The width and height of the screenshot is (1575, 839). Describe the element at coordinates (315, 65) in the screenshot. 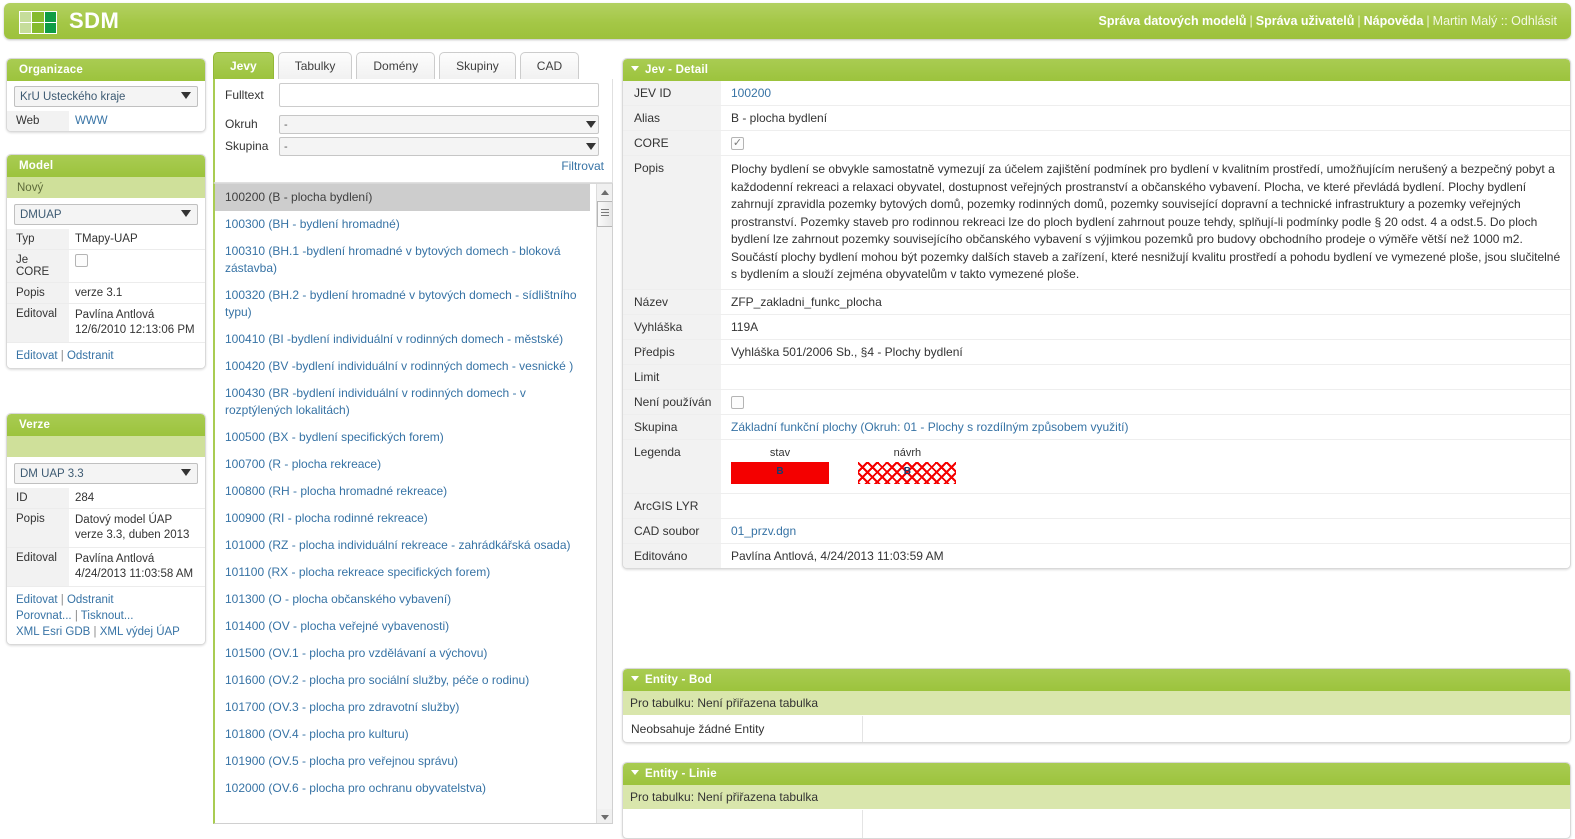

I see `tab-tabulky: Tabulky` at that location.